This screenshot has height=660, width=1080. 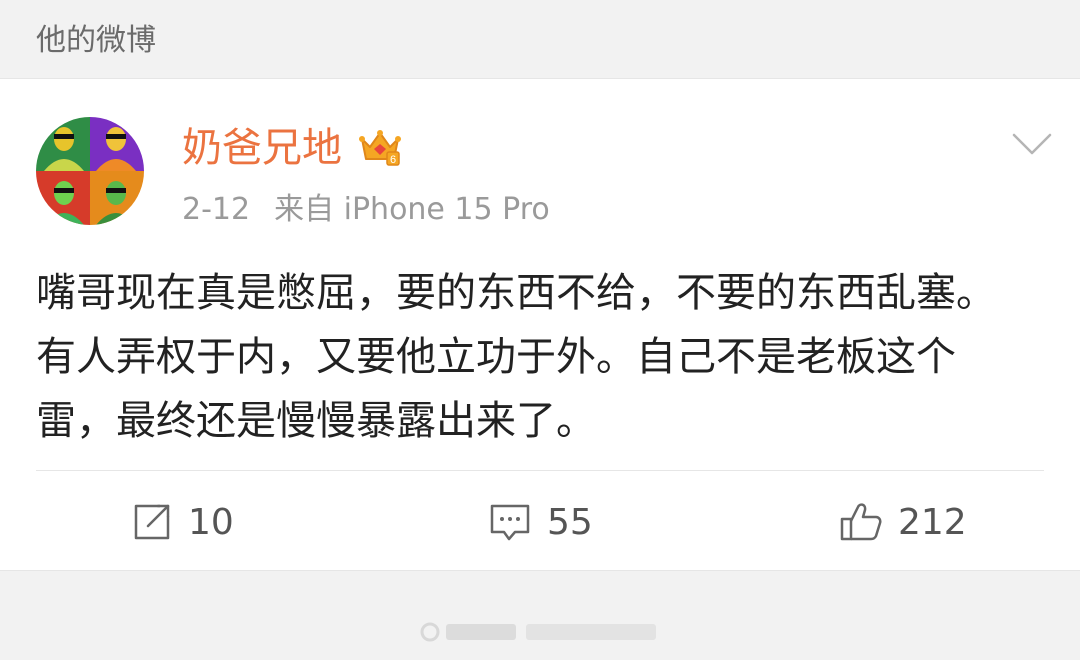 I want to click on repost-icon, so click(x=152, y=522).